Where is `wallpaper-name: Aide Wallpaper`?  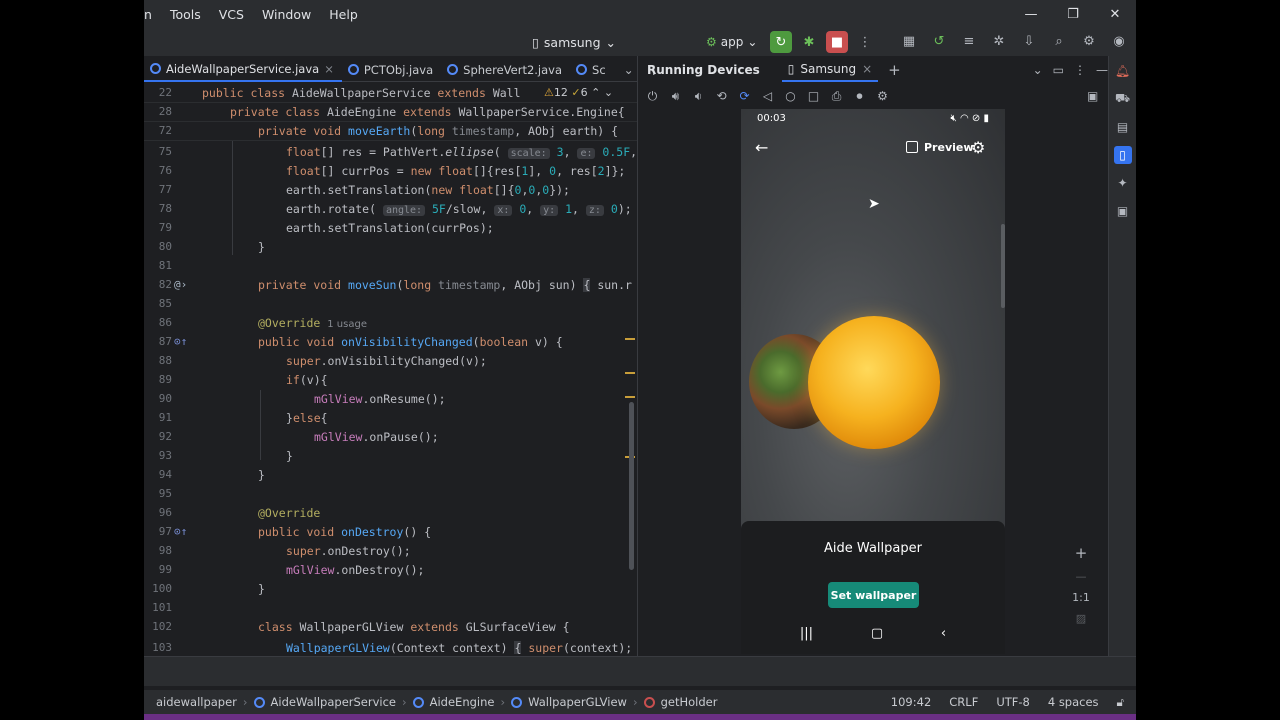 wallpaper-name: Aide Wallpaper is located at coordinates (873, 548).